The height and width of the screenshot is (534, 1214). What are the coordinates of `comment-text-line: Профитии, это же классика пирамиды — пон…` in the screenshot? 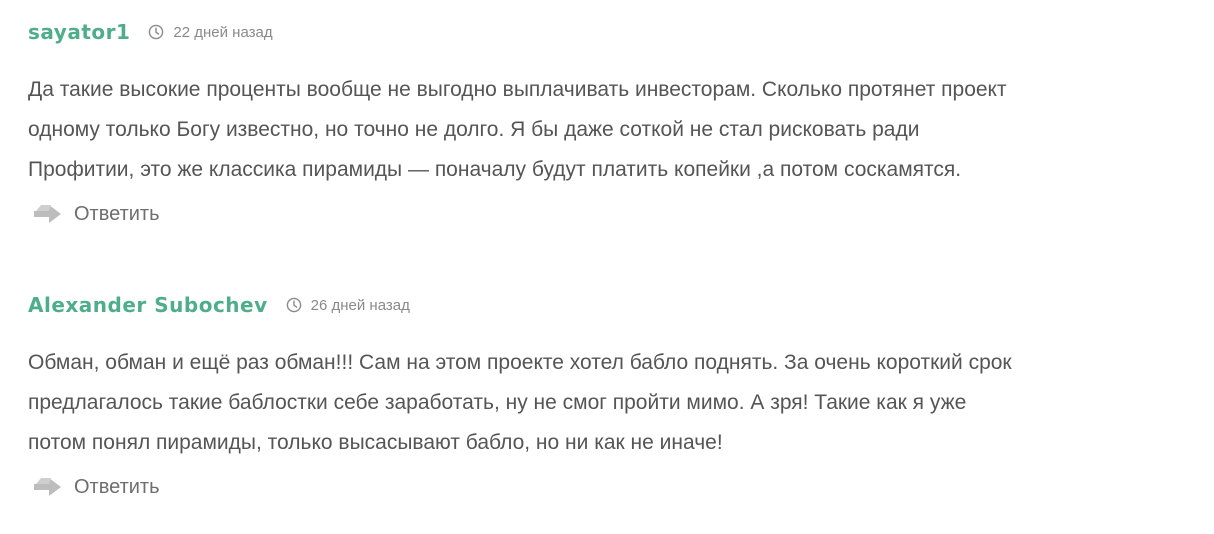 It's located at (495, 169).